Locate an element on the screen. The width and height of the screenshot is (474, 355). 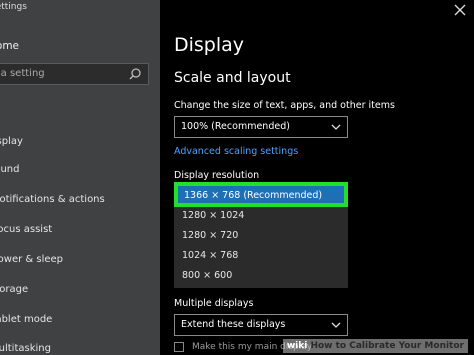
resolution-option-selected: 1366 × 768 (Recommended) is located at coordinates (261, 194).